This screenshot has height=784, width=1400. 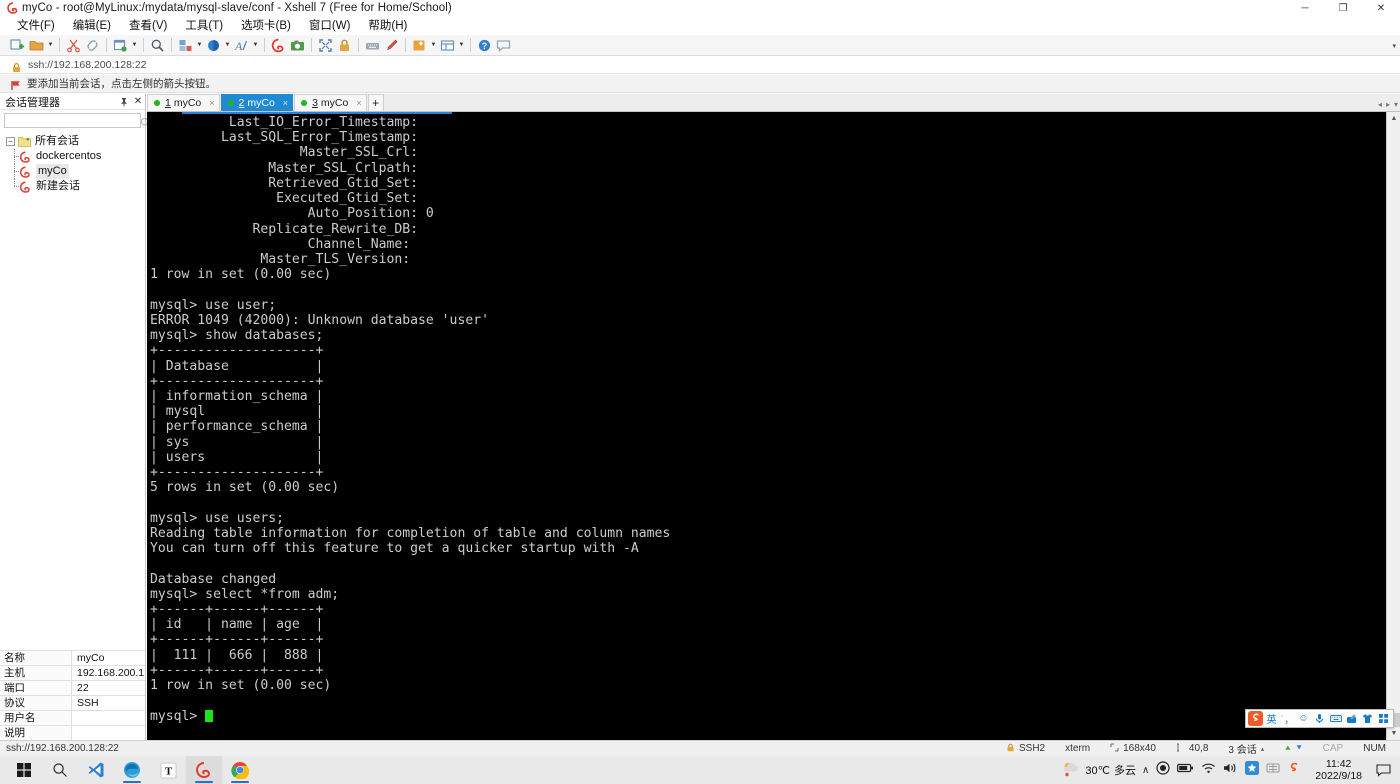 What do you see at coordinates (36, 45) in the screenshot?
I see `open-folder-icon` at bounding box center [36, 45].